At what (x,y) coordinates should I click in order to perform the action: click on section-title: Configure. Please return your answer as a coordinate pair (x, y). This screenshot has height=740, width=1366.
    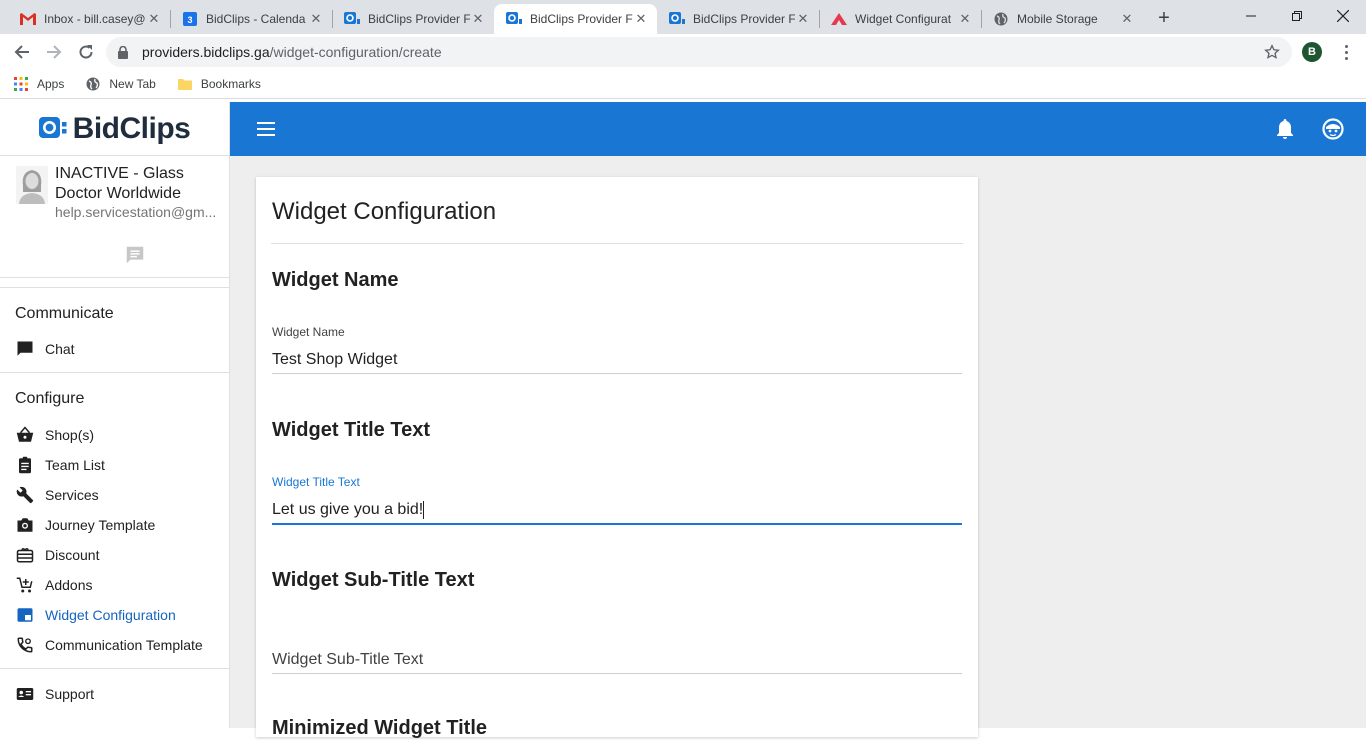
    Looking at the image, I should click on (50, 398).